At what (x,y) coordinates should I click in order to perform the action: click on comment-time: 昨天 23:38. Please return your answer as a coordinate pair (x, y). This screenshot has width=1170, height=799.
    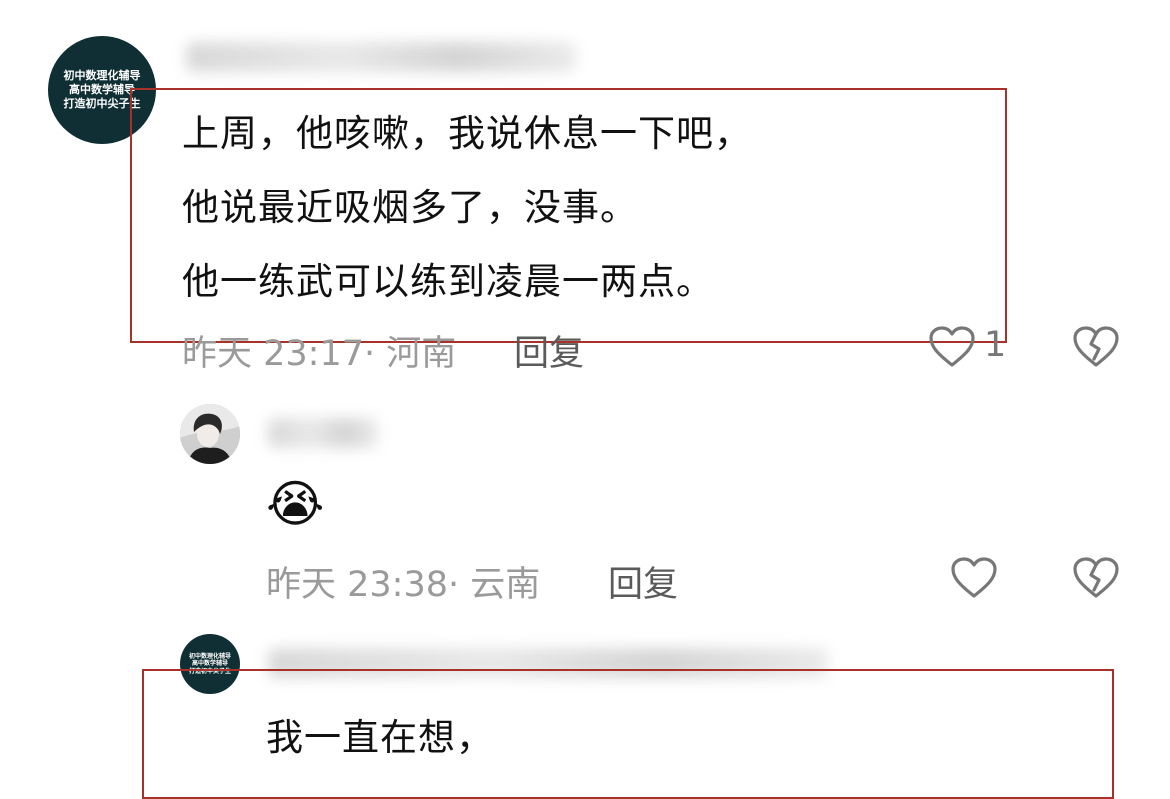
    Looking at the image, I should click on (357, 585).